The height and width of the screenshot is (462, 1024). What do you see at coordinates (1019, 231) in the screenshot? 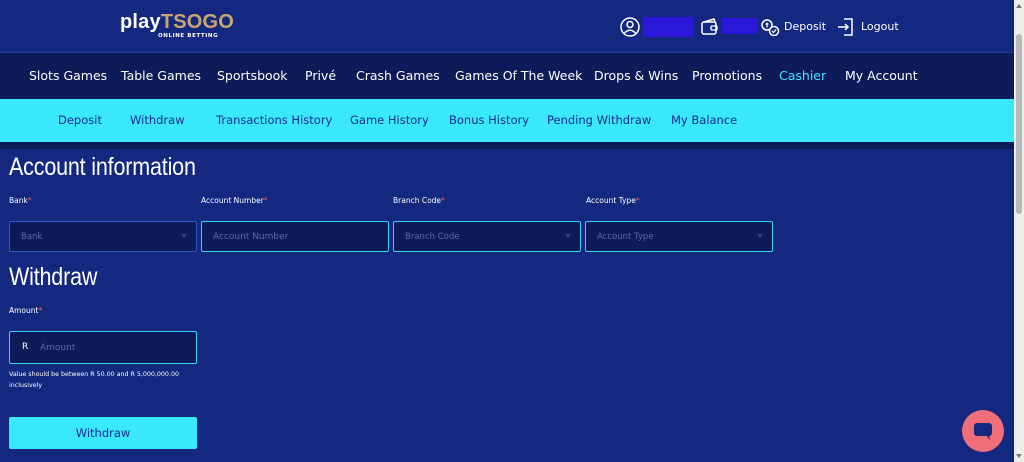
I see `page-scrollbar` at bounding box center [1019, 231].